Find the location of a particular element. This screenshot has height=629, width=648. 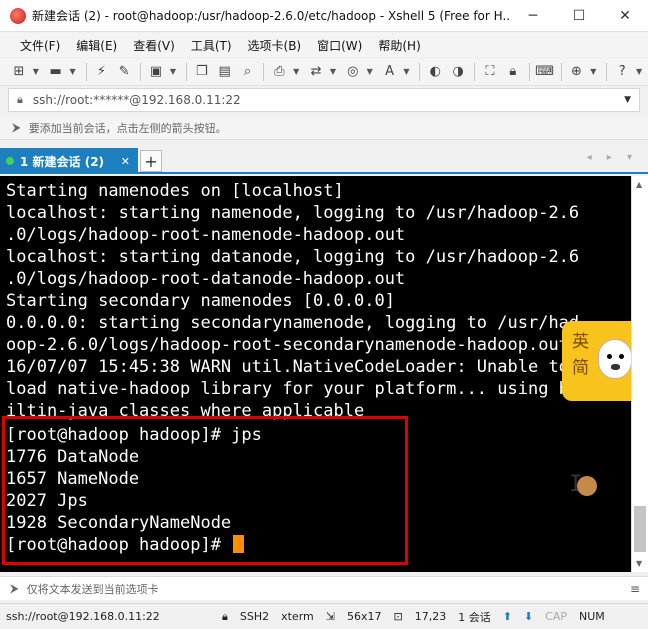

menu-tools: 工具(T) is located at coordinates (211, 45).